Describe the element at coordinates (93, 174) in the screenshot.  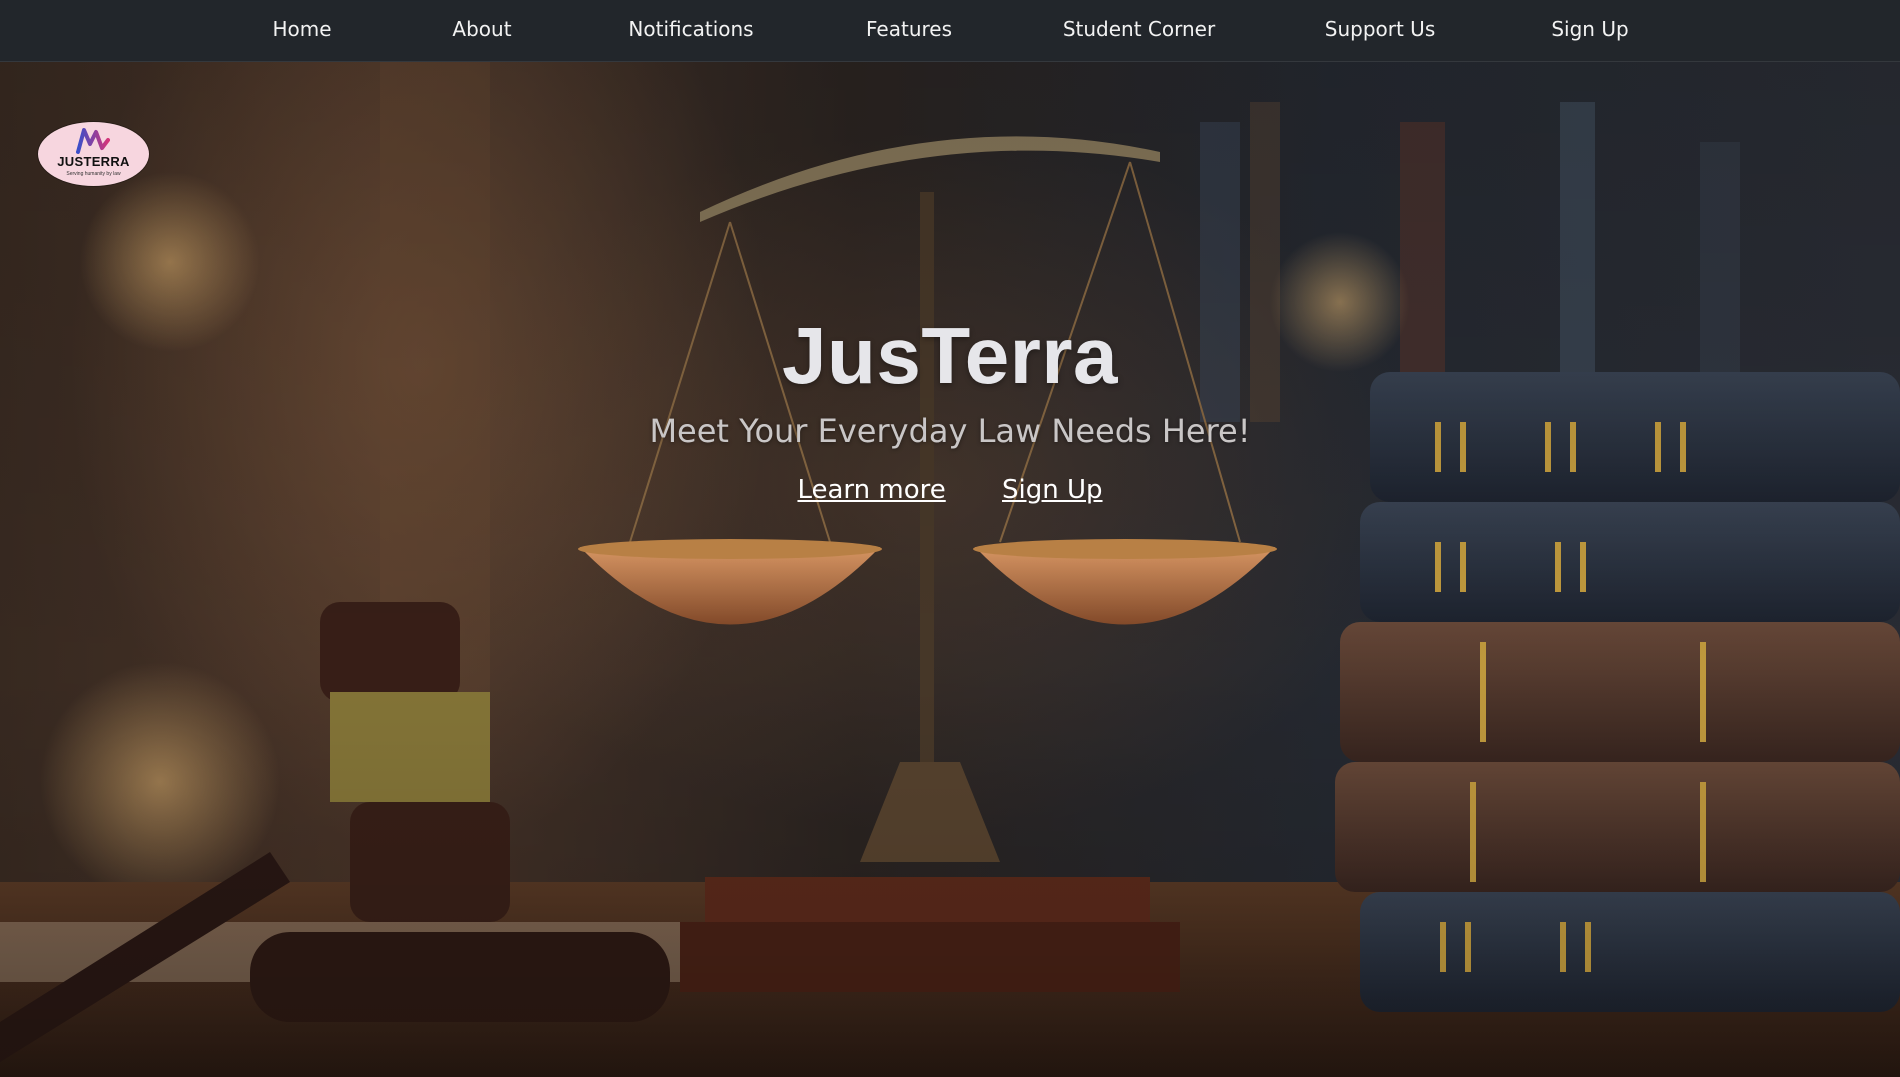
I see `logo-tagline: Serving humanity by law` at that location.